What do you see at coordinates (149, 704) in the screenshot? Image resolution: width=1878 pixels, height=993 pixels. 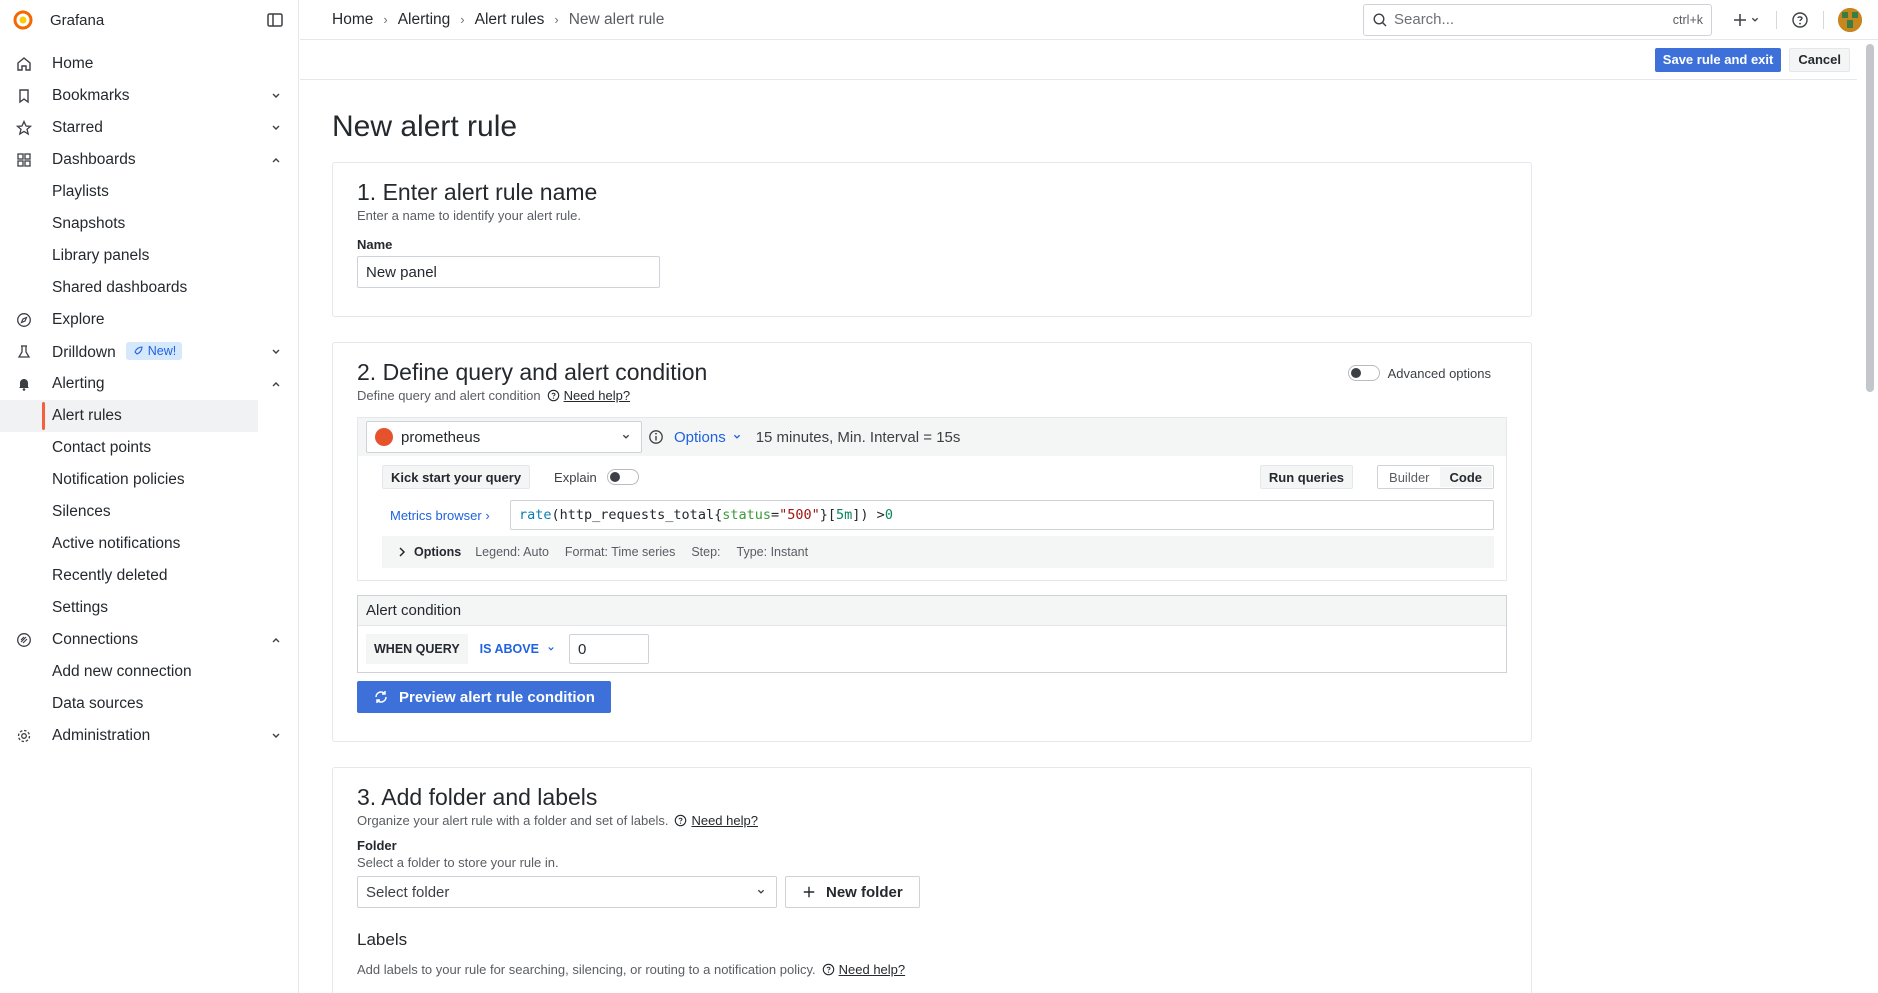 I see `sidebar-item-data-sources: Data sources` at bounding box center [149, 704].